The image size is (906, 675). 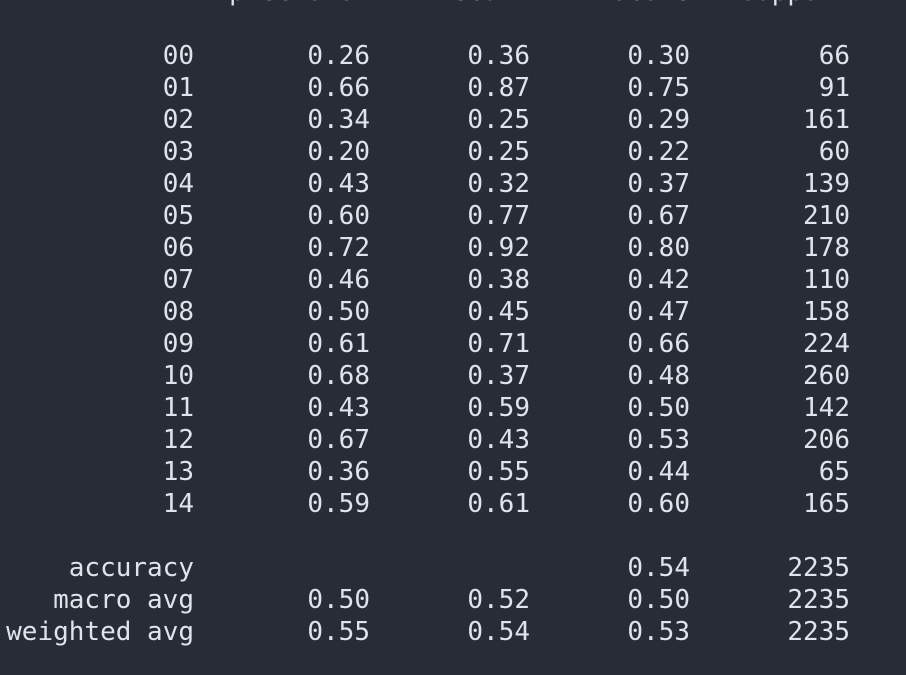 What do you see at coordinates (658, 216) in the screenshot?
I see `f1-score-value: 0.67` at bounding box center [658, 216].